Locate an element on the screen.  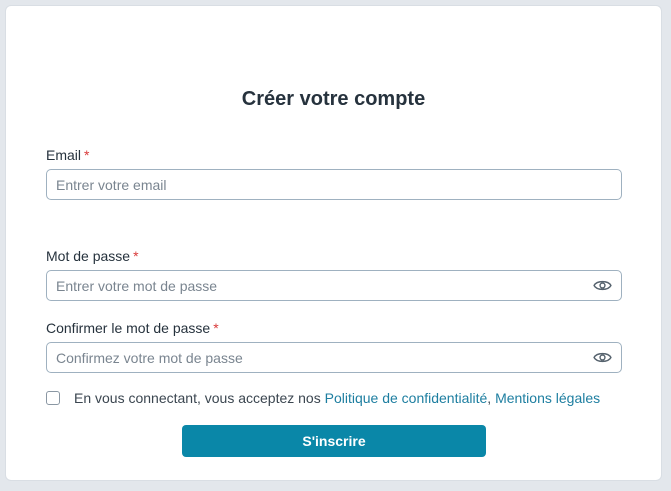
confirm-password-label-text: Confirmer le mot de passe is located at coordinates (128, 328).